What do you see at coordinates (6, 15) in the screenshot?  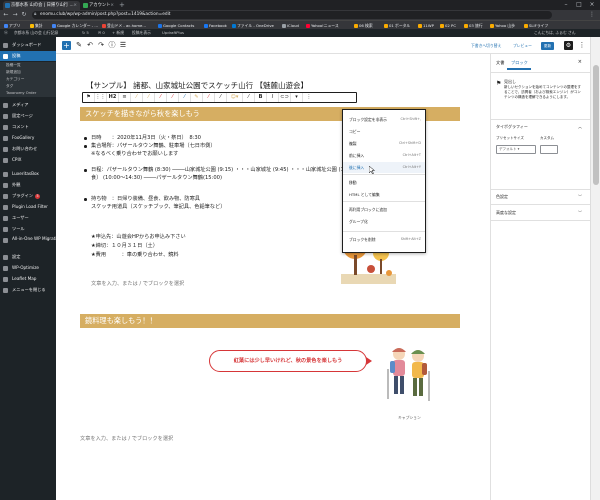 I see `back-icon: ←` at bounding box center [6, 15].